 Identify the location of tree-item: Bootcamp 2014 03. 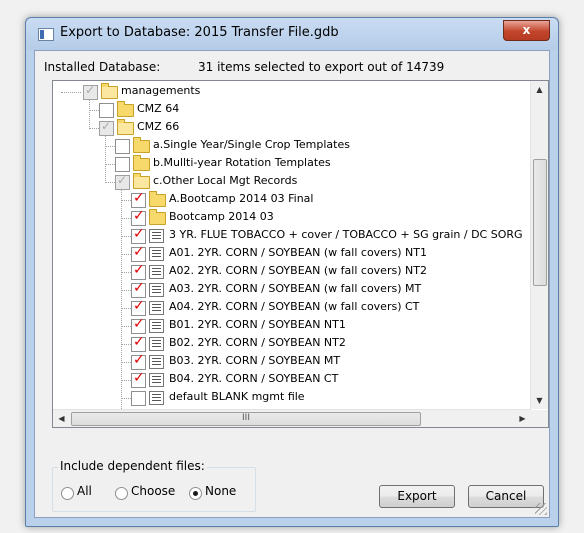
(291, 217).